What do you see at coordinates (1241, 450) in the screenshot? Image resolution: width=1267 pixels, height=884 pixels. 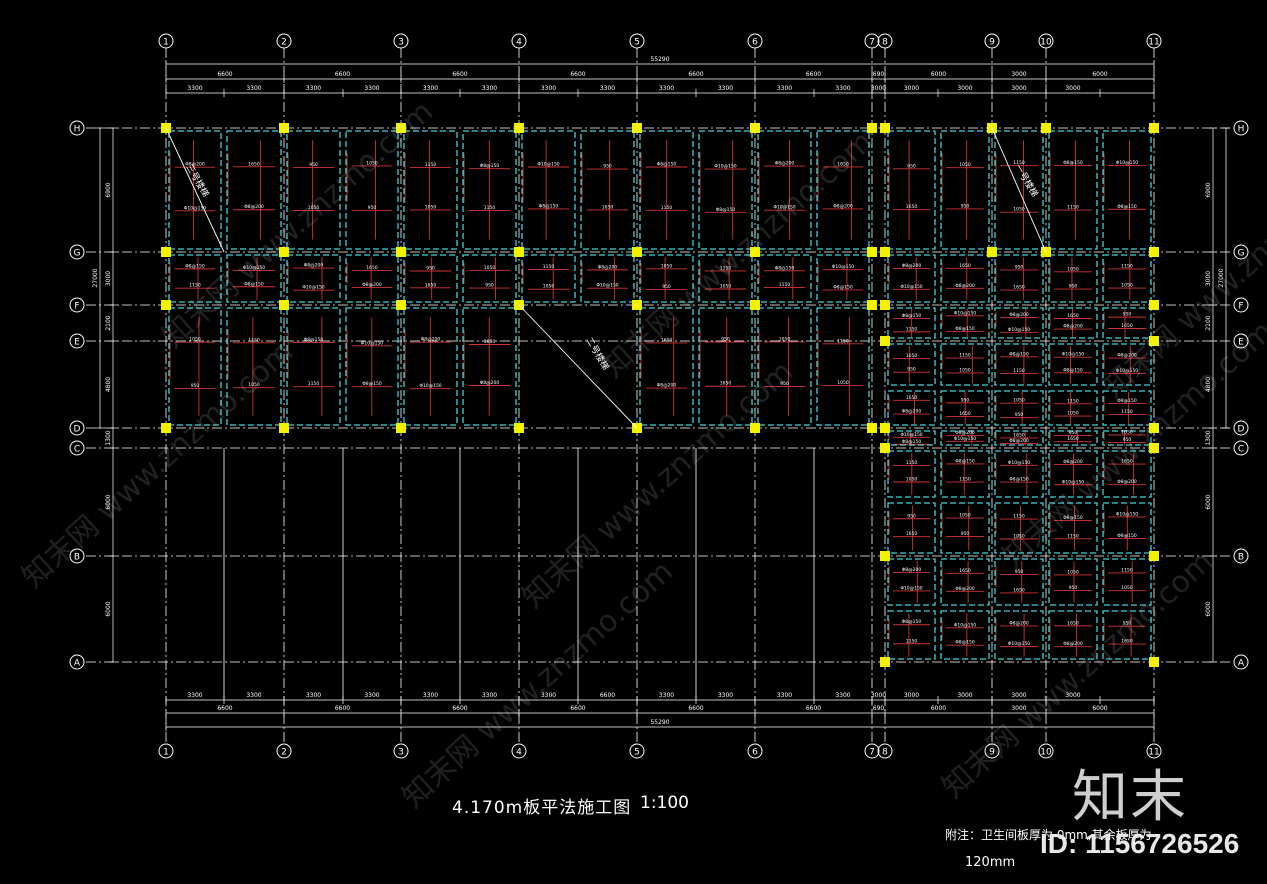 I see `axis-label-C: C` at bounding box center [1241, 450].